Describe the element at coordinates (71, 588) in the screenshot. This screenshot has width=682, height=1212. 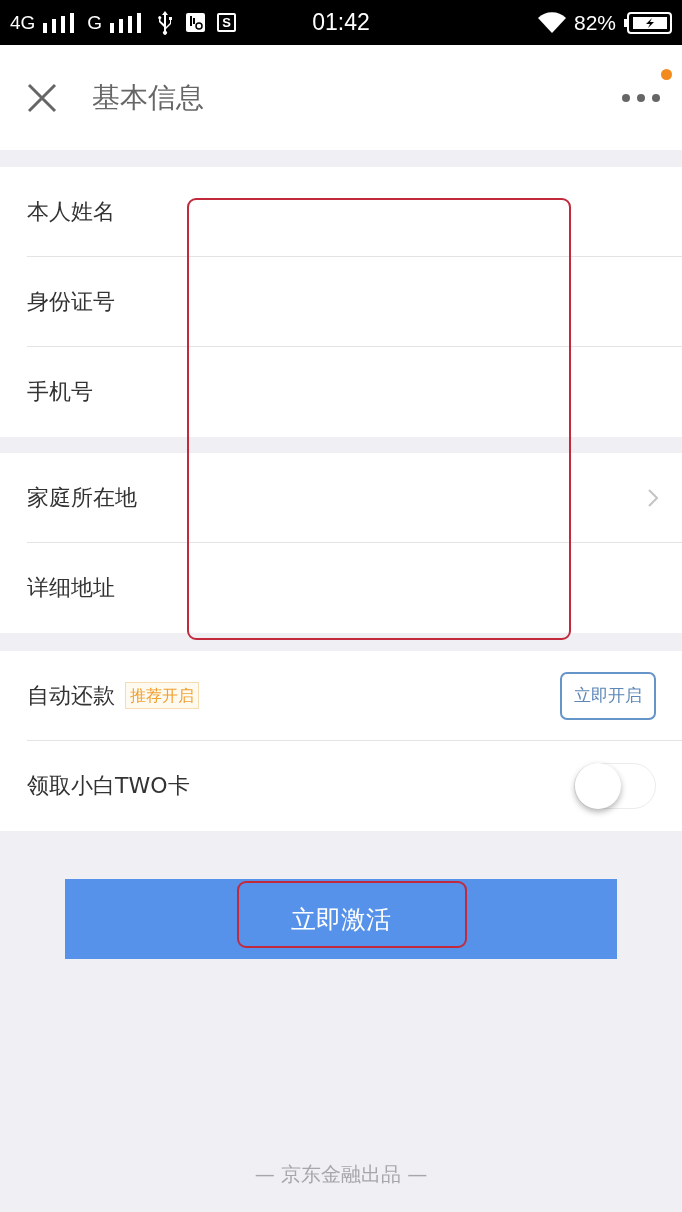
I see `field-label: 详细地址` at that location.